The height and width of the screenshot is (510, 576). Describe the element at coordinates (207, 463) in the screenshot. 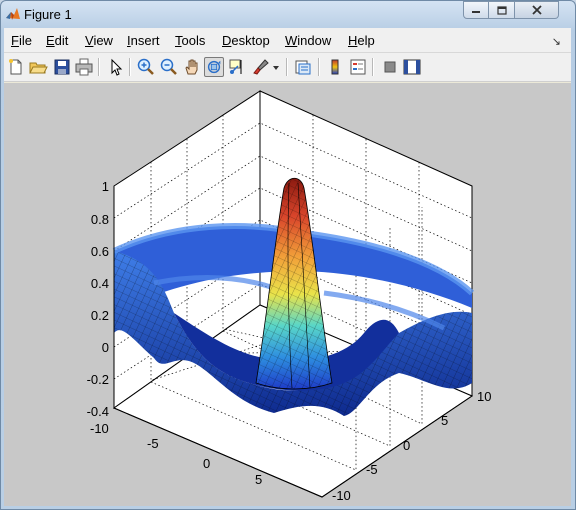

I see `x-tick: 0` at that location.